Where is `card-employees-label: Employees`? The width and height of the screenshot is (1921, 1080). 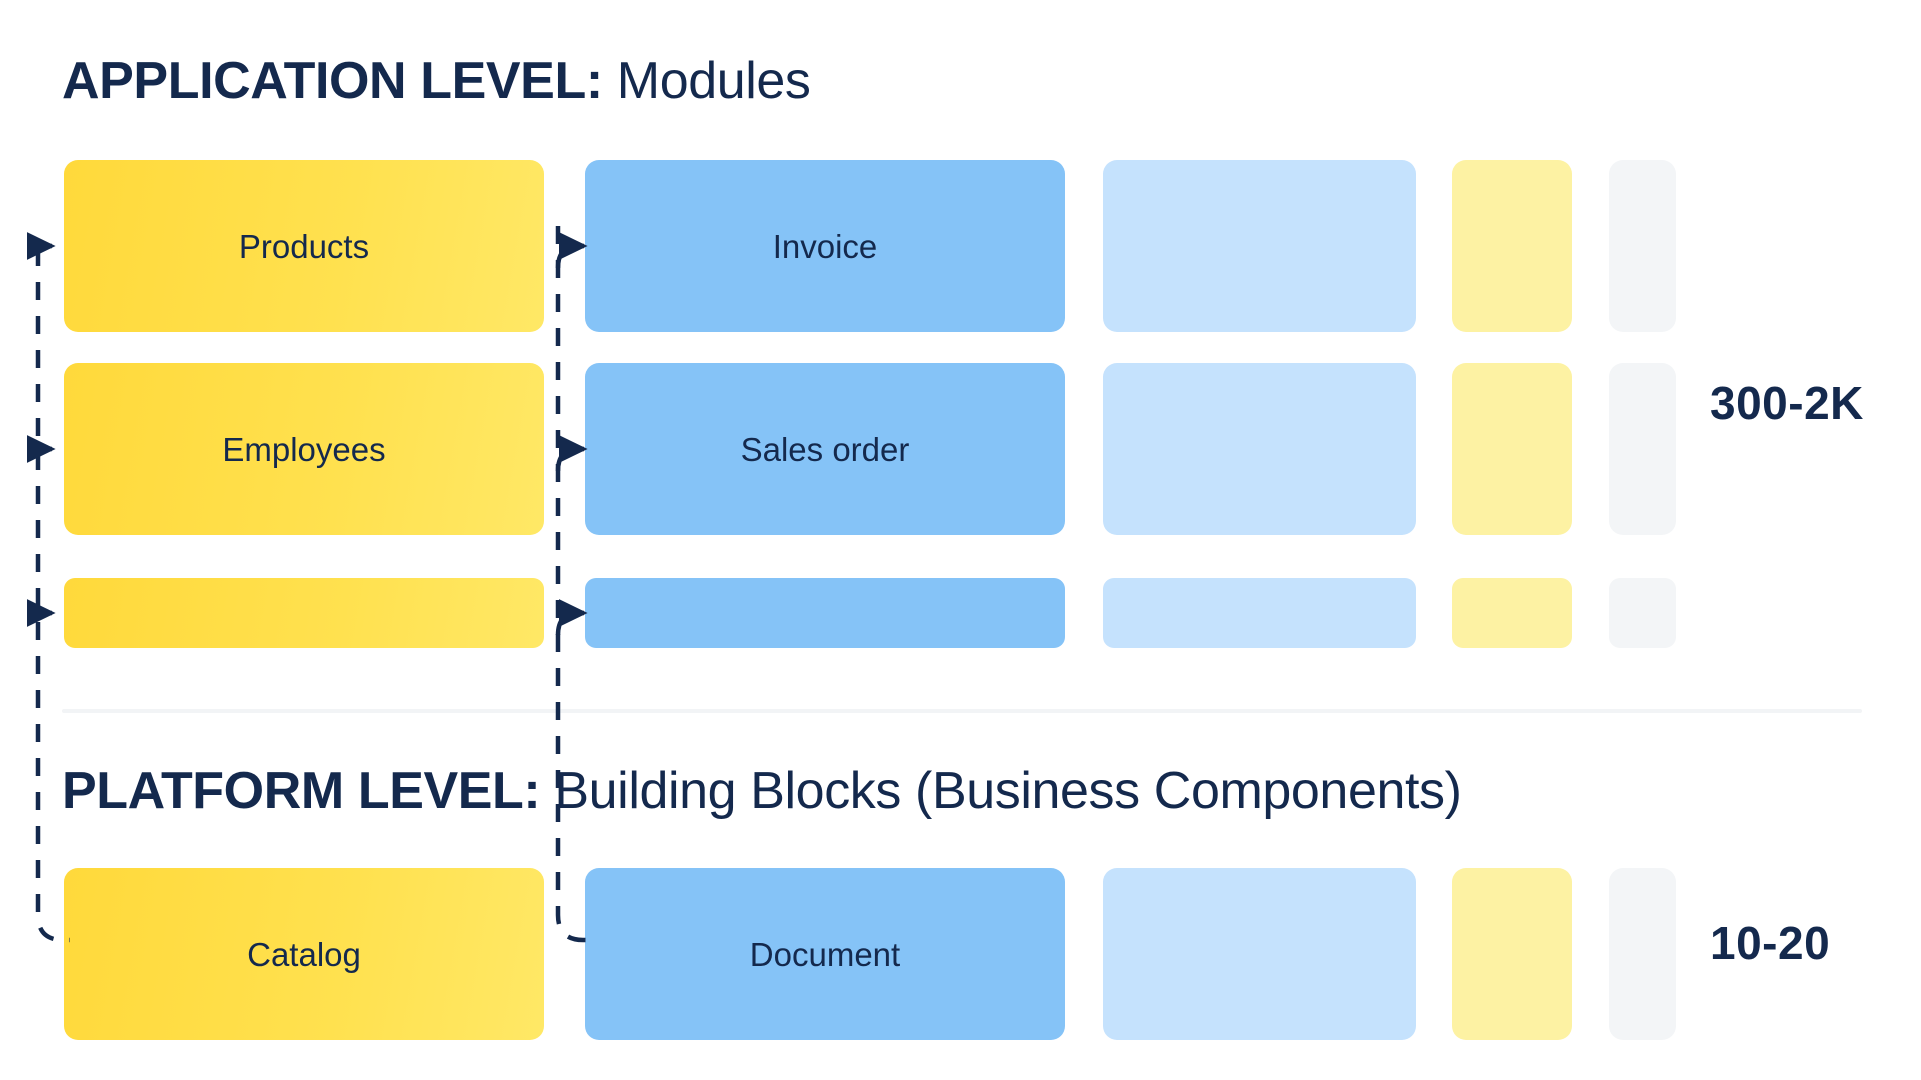
card-employees-label: Employees is located at coordinates (304, 449).